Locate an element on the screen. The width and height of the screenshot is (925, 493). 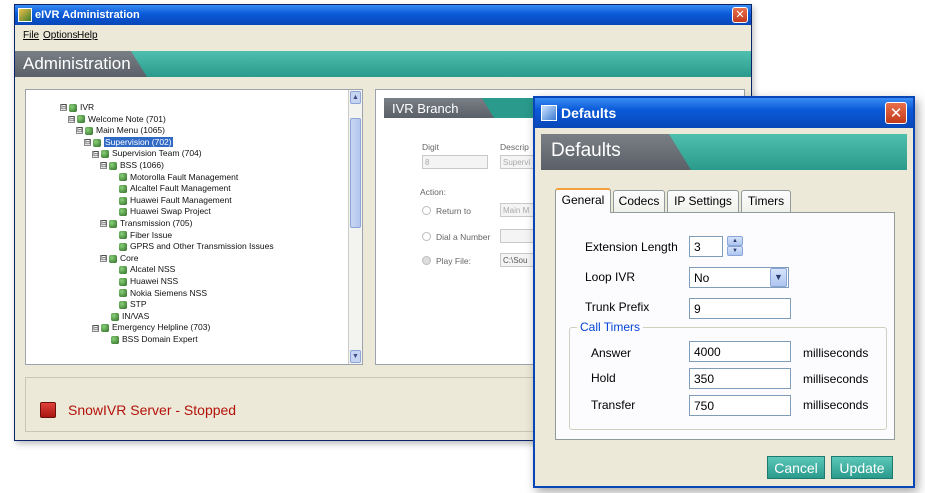
tree-item: ⊟ BSS (1066) is located at coordinates (132, 165).